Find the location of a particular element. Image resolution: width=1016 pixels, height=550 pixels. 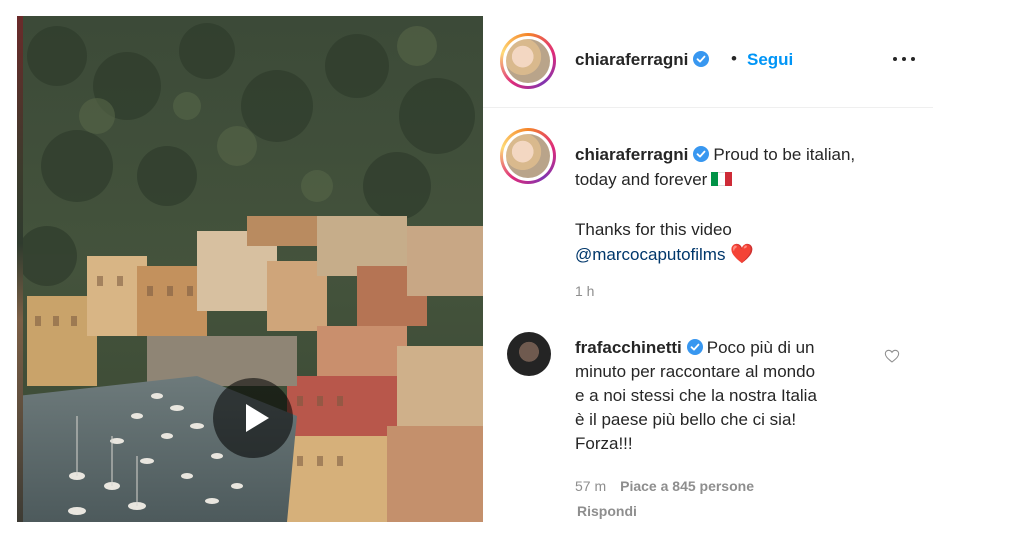

play-icon is located at coordinates (257, 418).